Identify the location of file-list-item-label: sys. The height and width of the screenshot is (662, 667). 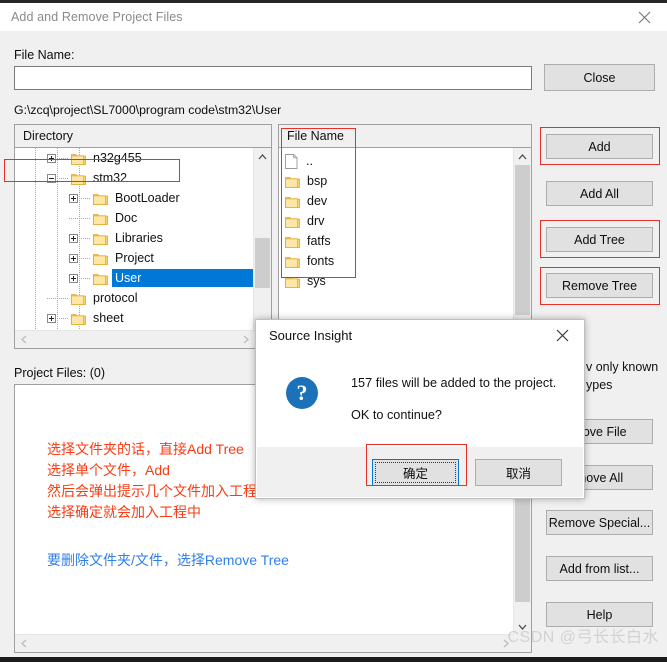
(316, 281).